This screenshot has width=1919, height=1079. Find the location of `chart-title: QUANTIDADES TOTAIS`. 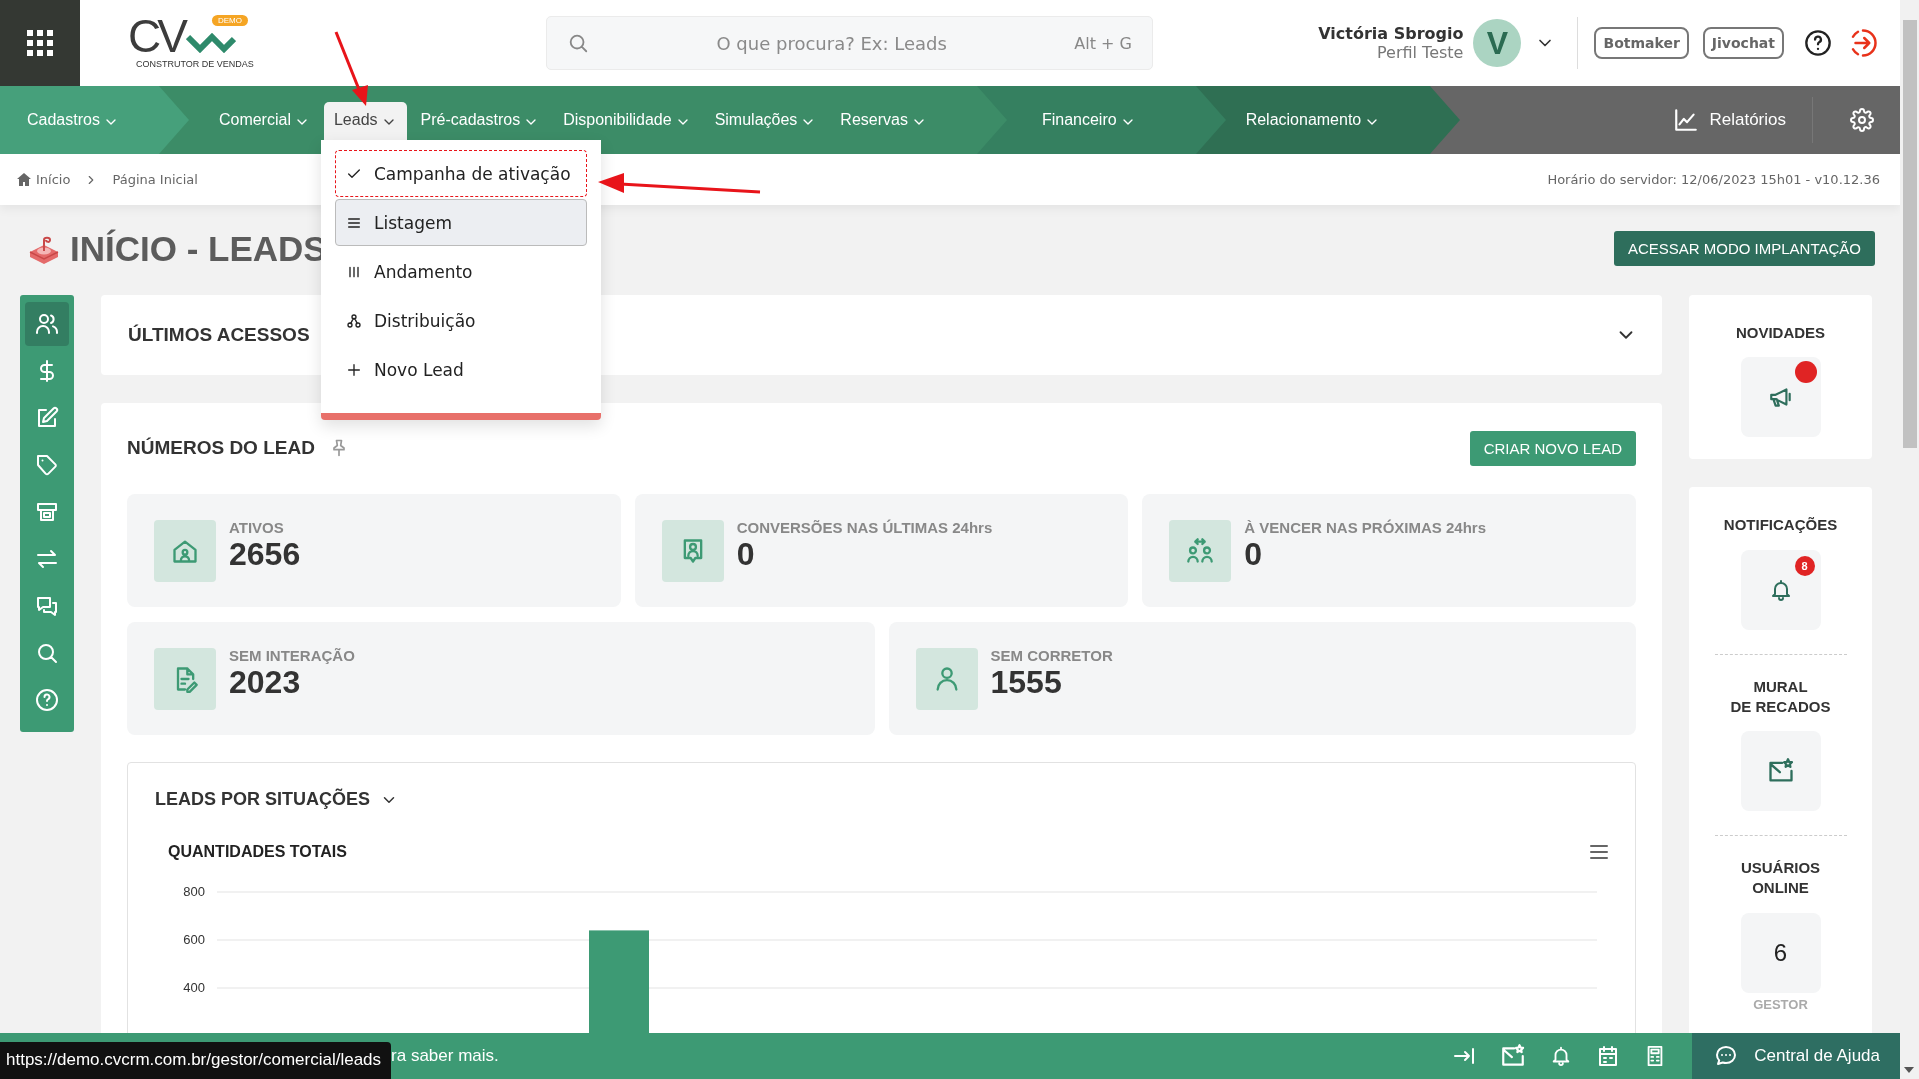

chart-title: QUANTIDADES TOTAIS is located at coordinates (257, 852).